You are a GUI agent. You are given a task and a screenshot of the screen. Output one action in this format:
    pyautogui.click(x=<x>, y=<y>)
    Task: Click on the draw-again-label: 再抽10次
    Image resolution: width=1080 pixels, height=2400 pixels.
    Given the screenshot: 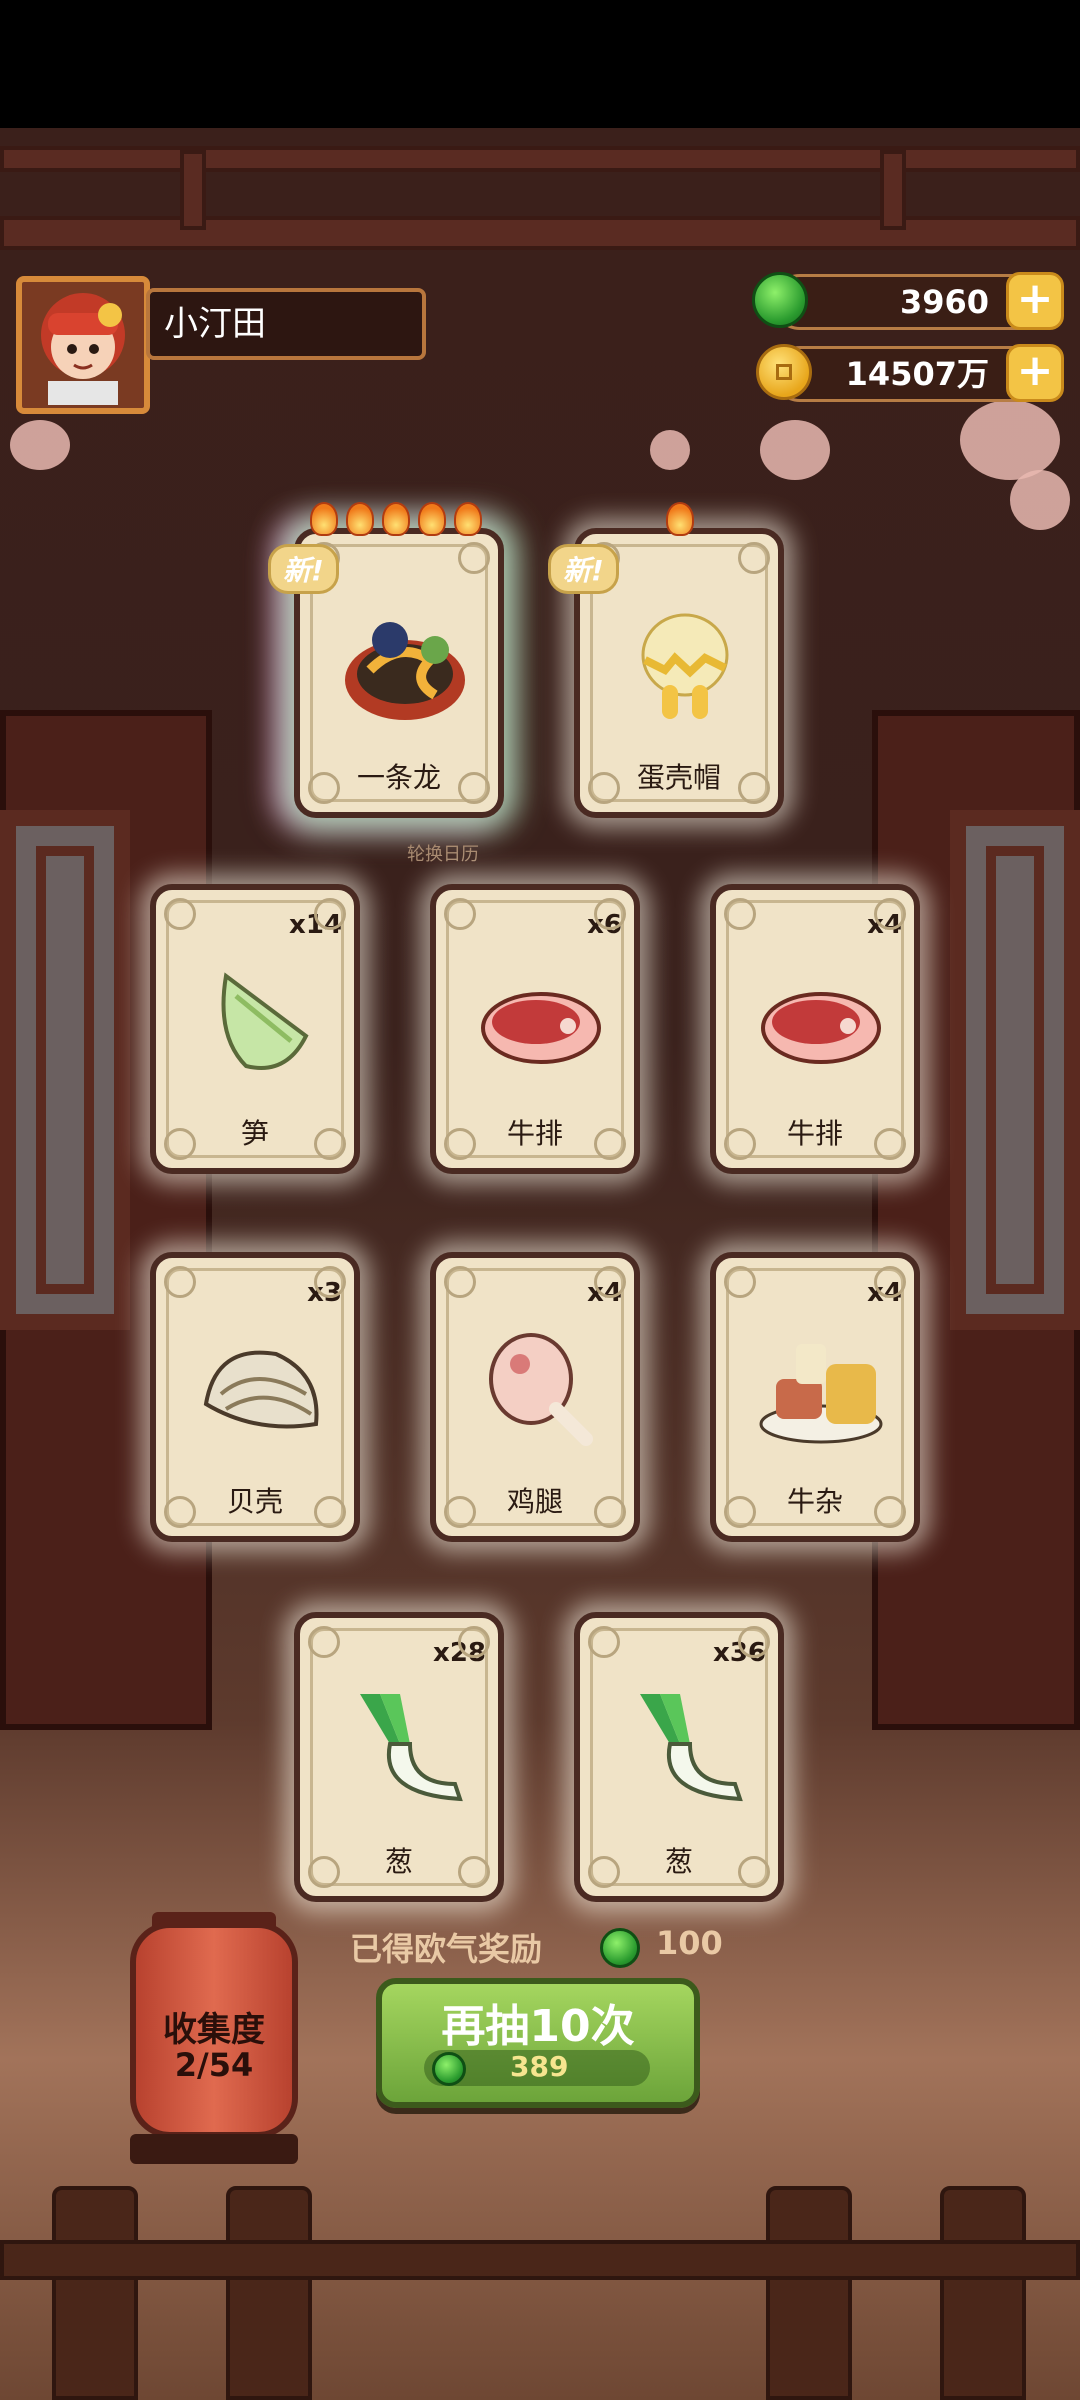 What is the action you would take?
    pyautogui.click(x=538, y=2026)
    